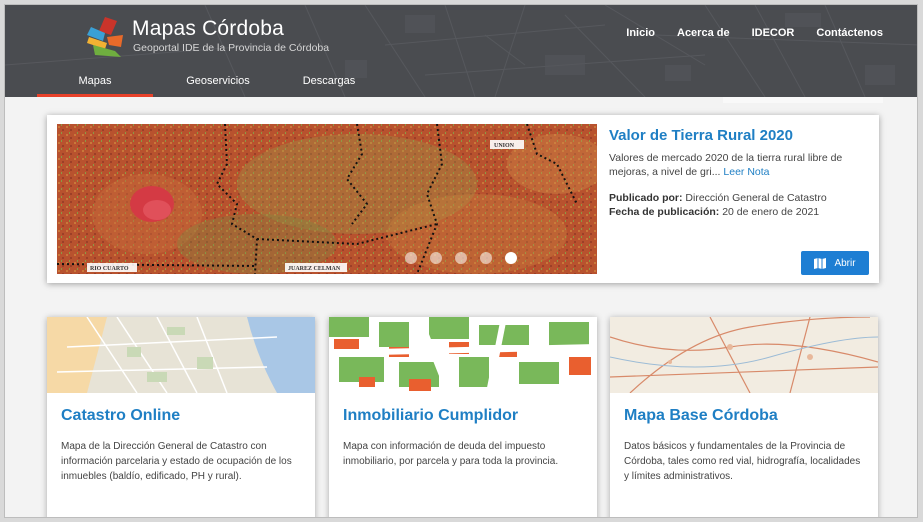  What do you see at coordinates (511, 258) in the screenshot?
I see `carousel-dot-active` at bounding box center [511, 258].